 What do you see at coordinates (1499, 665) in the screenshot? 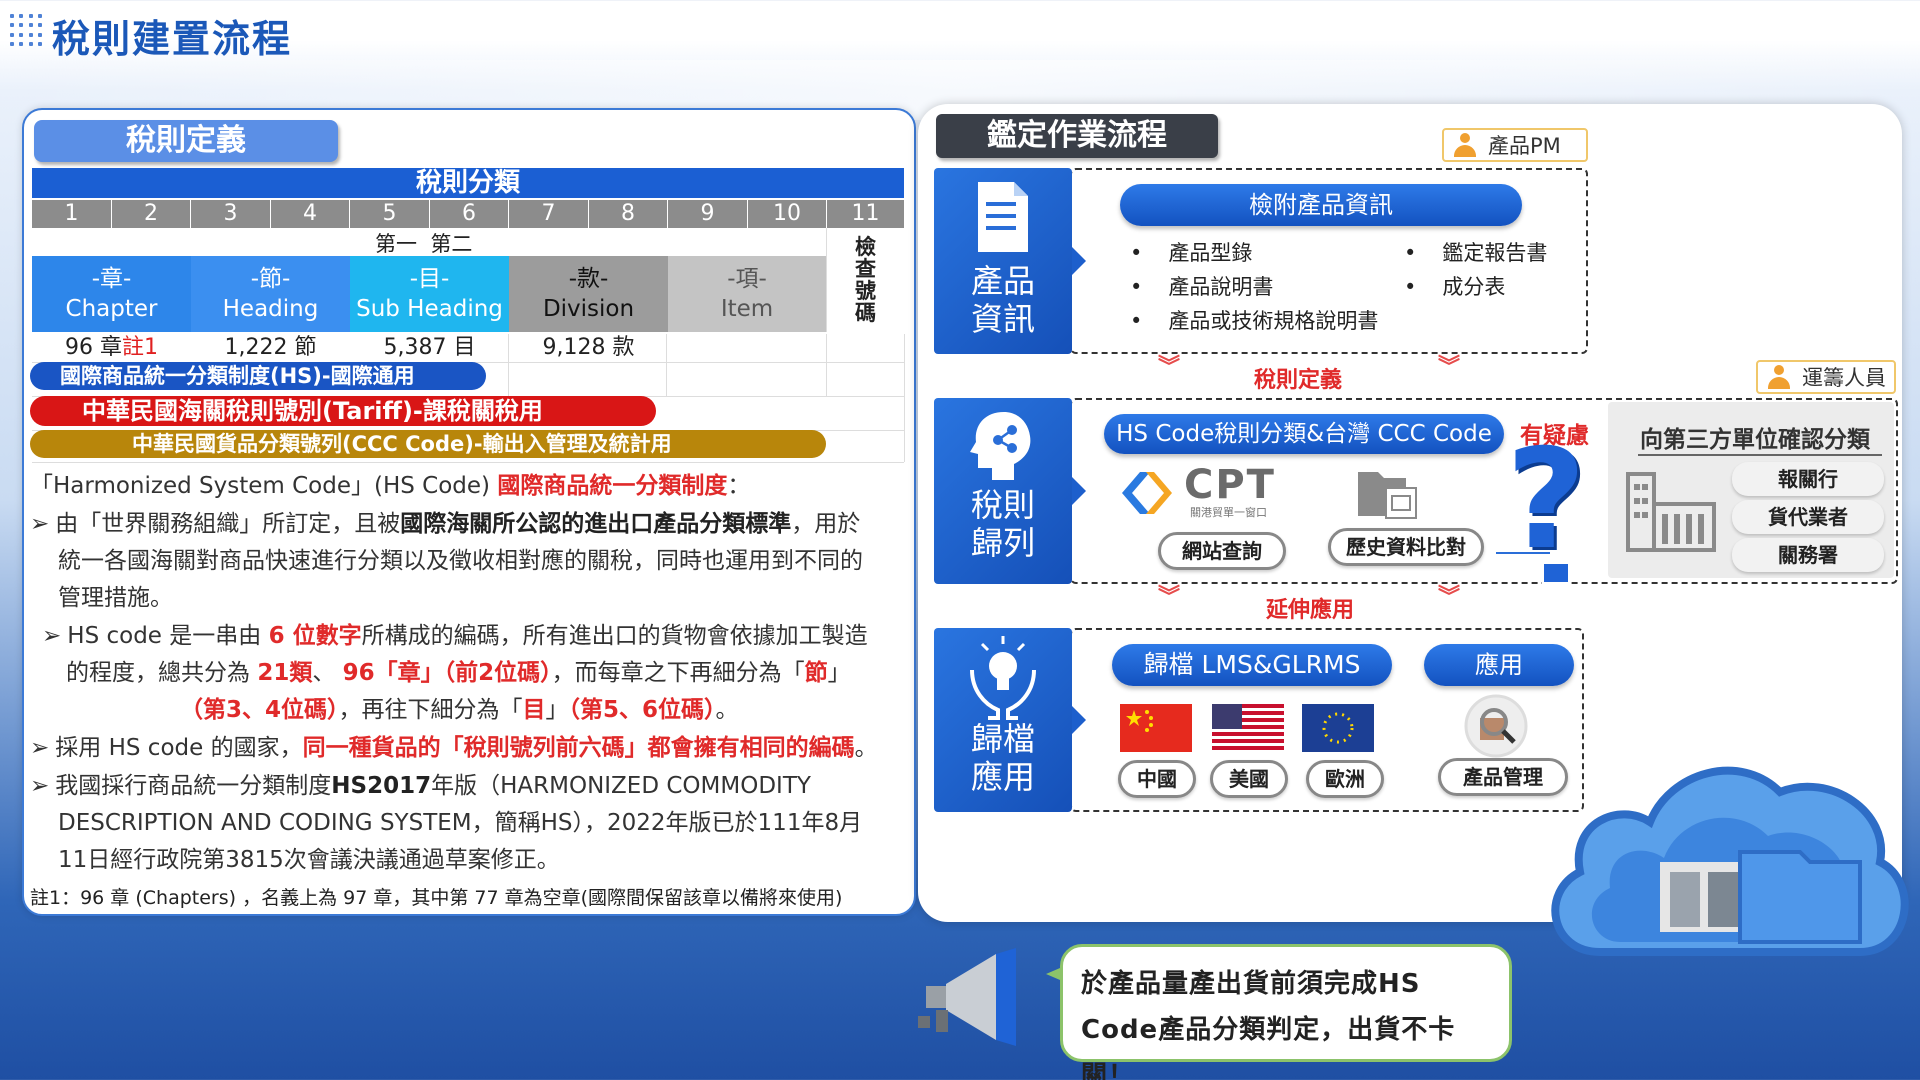
I see `application-pill: 應用` at bounding box center [1499, 665].